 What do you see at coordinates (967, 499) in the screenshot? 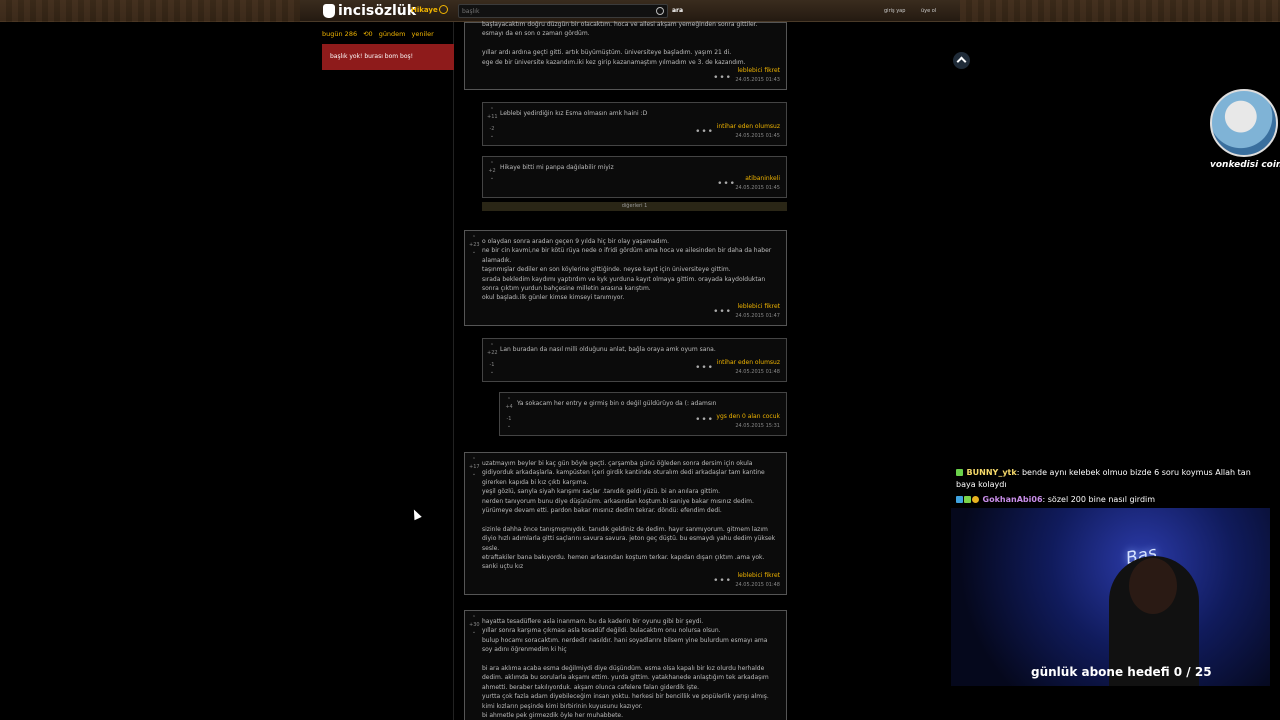
I see `star-badge-icon` at bounding box center [967, 499].